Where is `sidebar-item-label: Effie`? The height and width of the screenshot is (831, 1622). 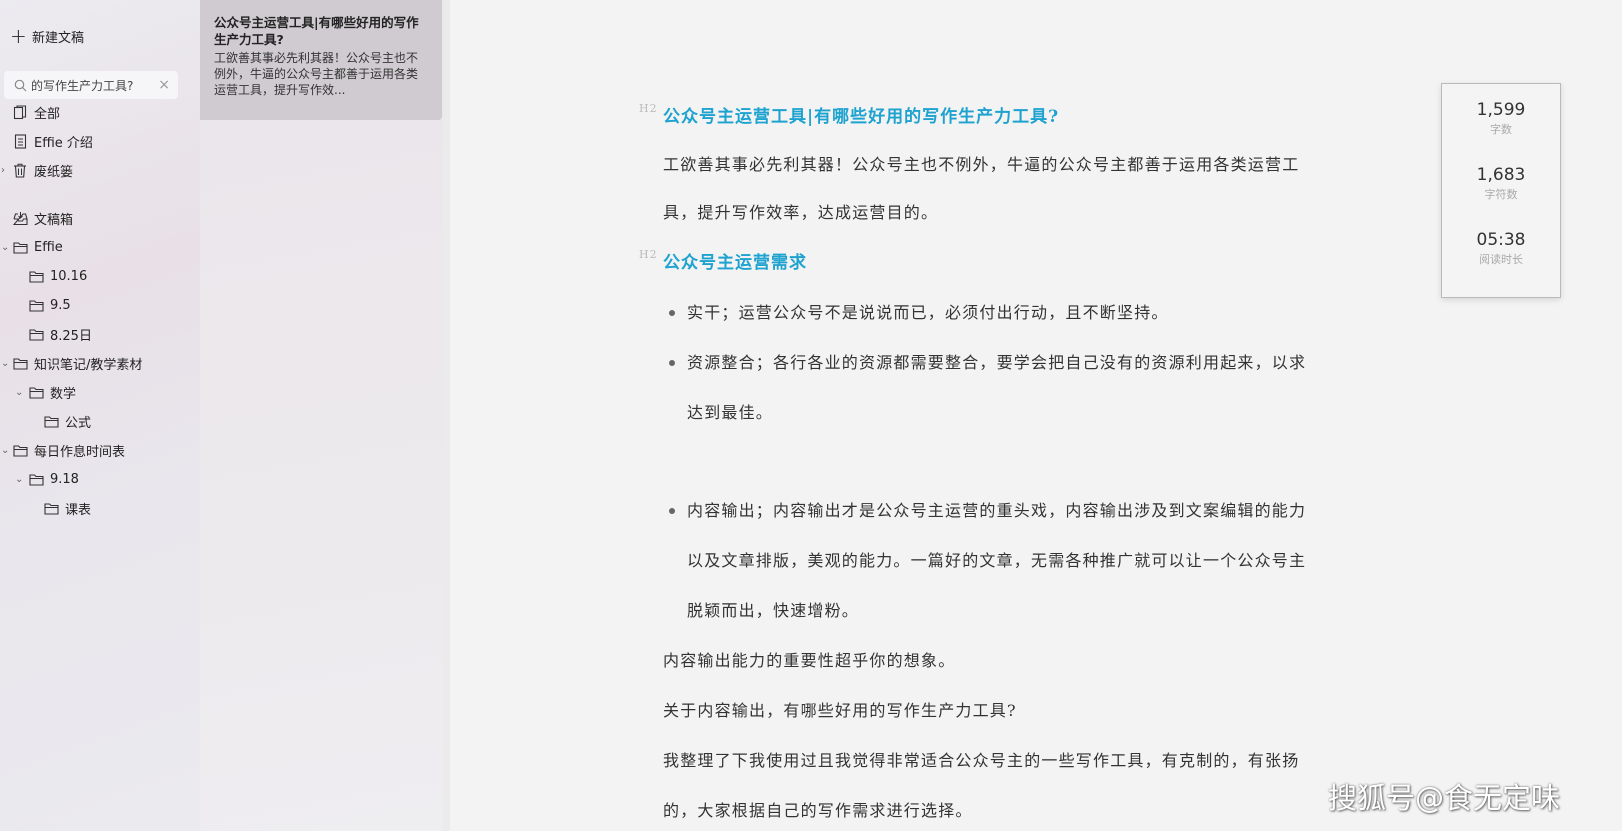 sidebar-item-label: Effie is located at coordinates (48, 247).